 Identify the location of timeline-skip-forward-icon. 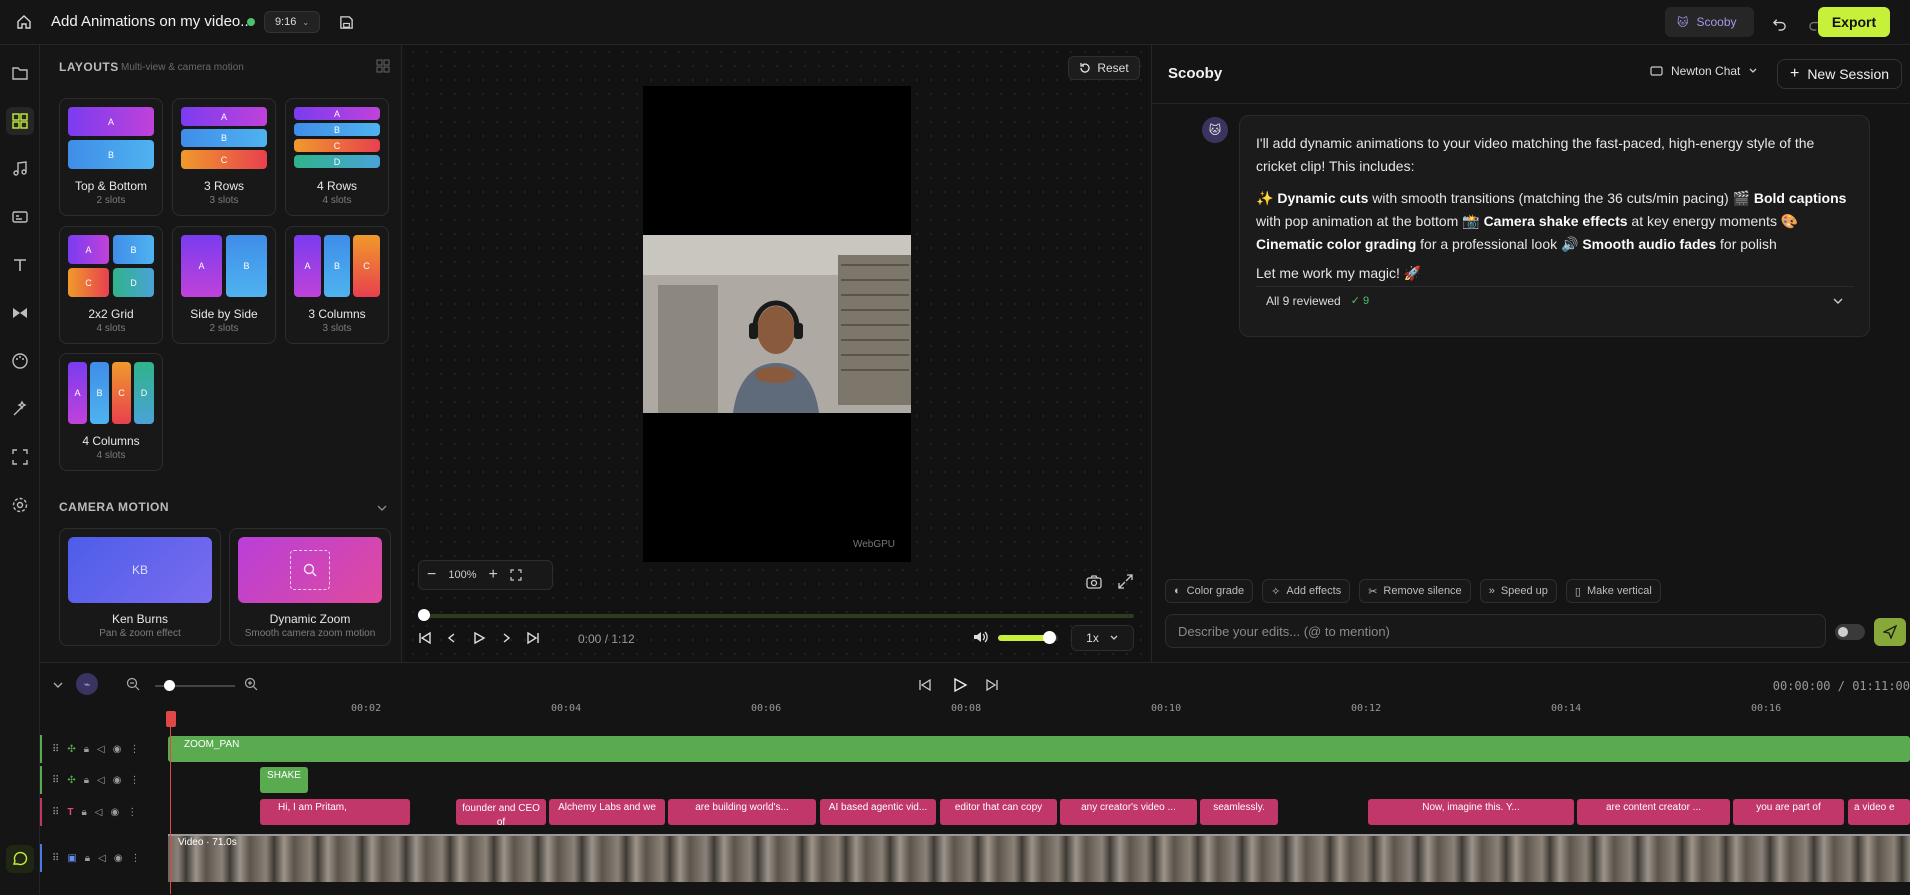
(992, 685).